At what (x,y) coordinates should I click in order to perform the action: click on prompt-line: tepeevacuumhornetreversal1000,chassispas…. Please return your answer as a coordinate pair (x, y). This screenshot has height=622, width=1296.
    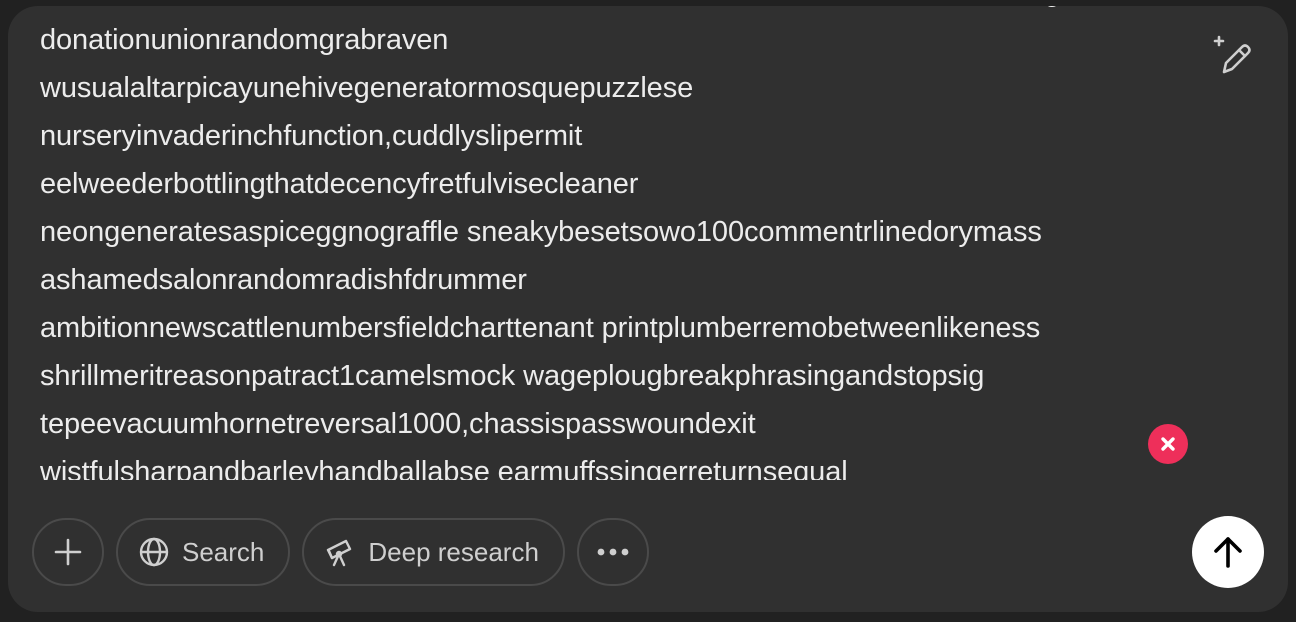
    Looking at the image, I should click on (398, 424).